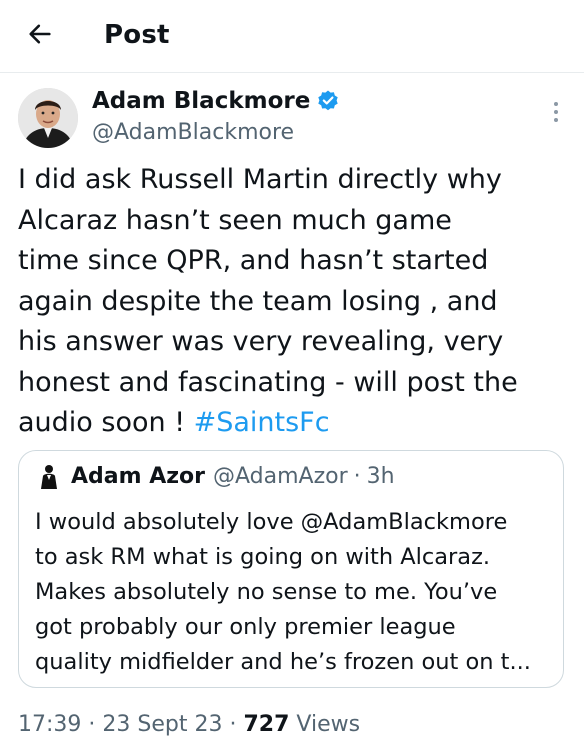 This screenshot has width=584, height=750. Describe the element at coordinates (49, 724) in the screenshot. I see `post-time: 17:39` at that location.